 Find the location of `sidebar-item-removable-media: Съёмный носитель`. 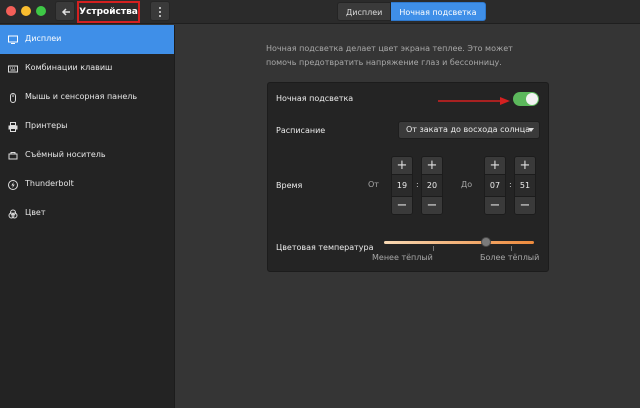

sidebar-item-removable-media: Съёмный носитель is located at coordinates (87, 155).